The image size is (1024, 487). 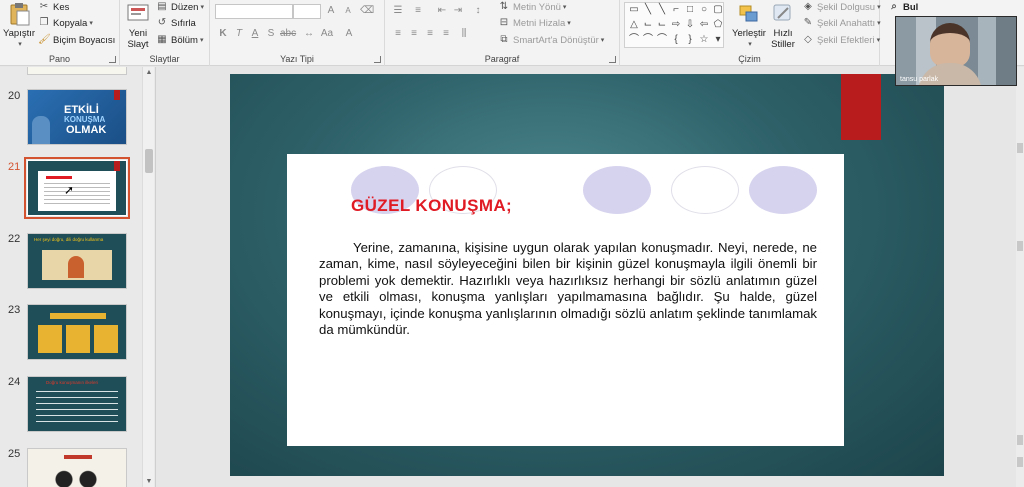 I want to click on connector-shape-icon: ⌐, so click(x=676, y=10).